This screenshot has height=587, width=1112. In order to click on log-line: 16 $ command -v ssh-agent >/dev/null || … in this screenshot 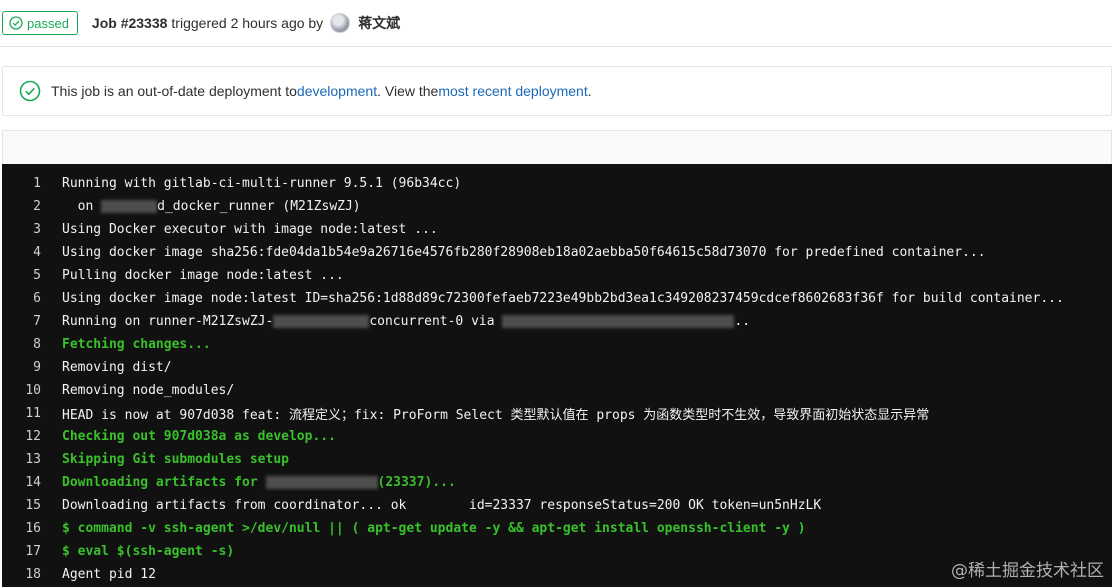, I will do `click(557, 528)`.